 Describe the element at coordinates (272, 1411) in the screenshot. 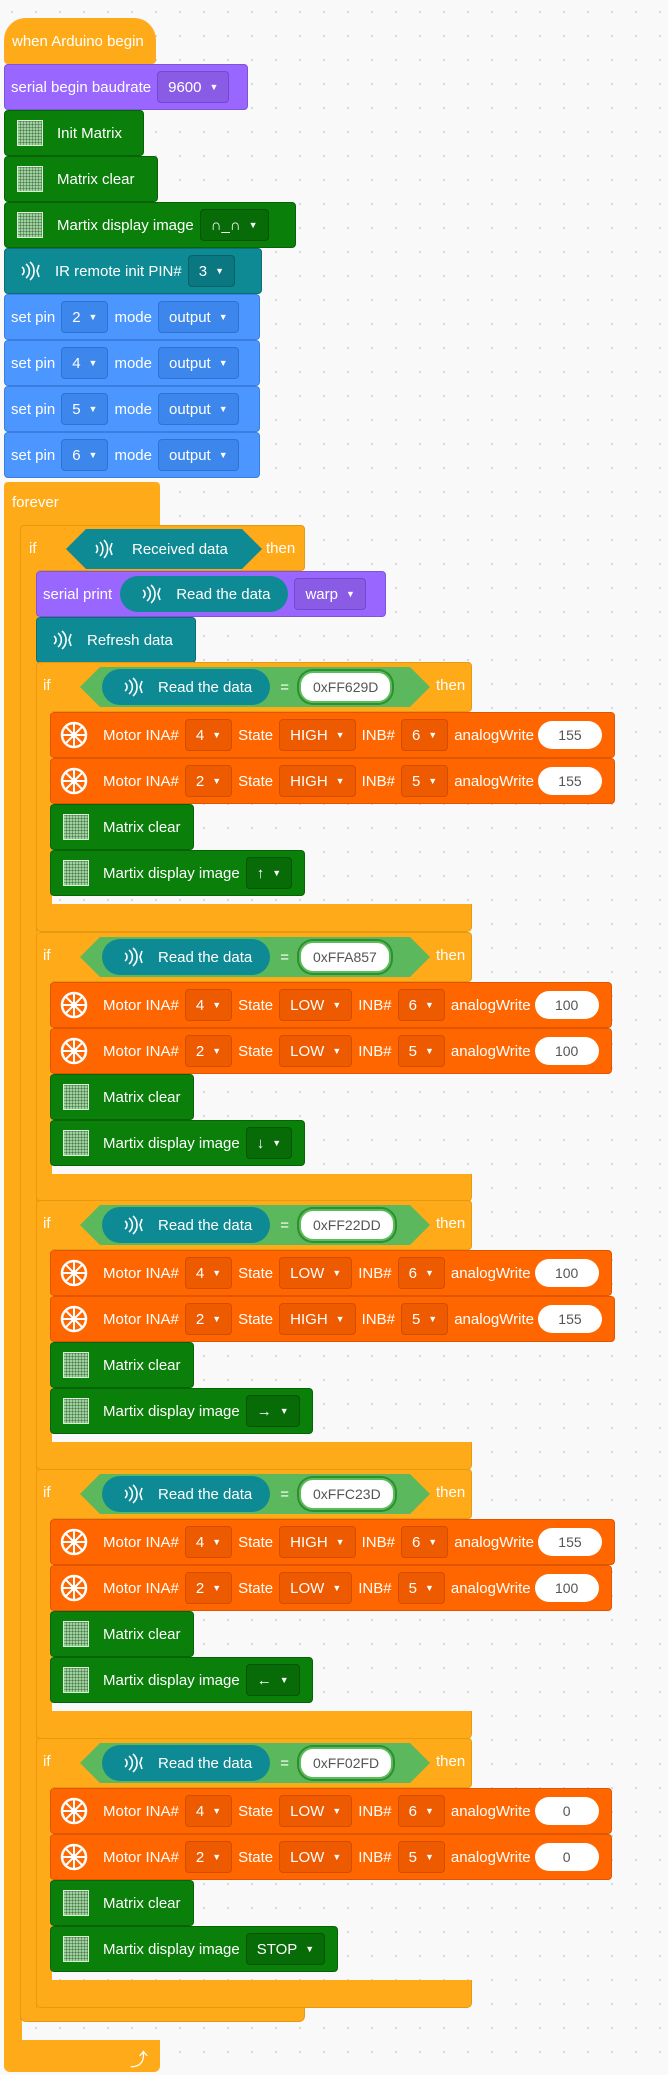

I see `image-dropdown: → ▼` at that location.